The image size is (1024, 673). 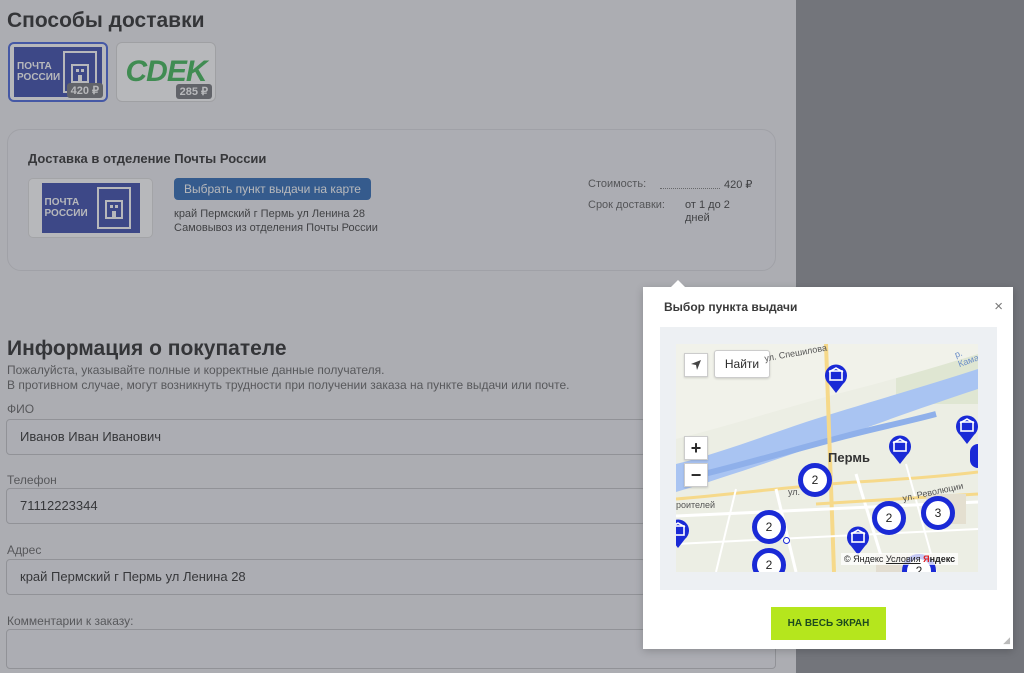 What do you see at coordinates (731, 307) in the screenshot?
I see `modal-title: Выбор пункта выдачи` at bounding box center [731, 307].